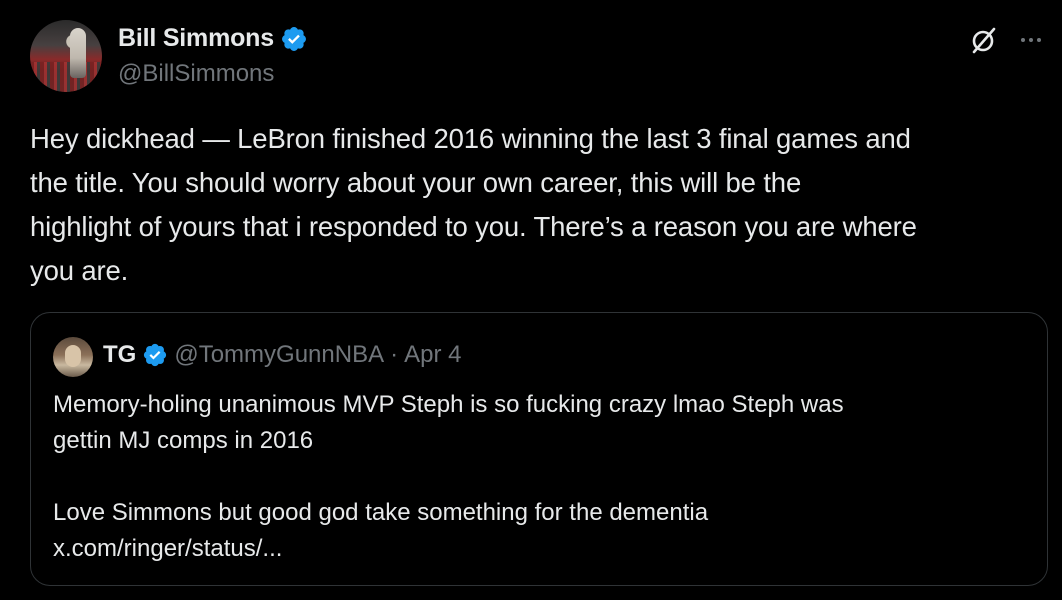  I want to click on grok-icon, so click(984, 40).